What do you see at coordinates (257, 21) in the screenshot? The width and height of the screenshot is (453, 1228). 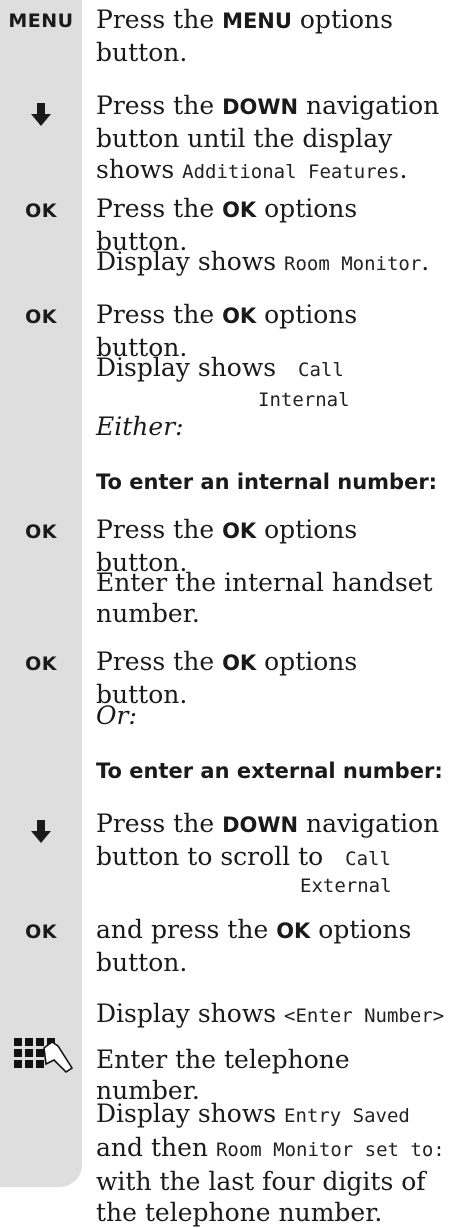 I see `key-label: MENU` at bounding box center [257, 21].